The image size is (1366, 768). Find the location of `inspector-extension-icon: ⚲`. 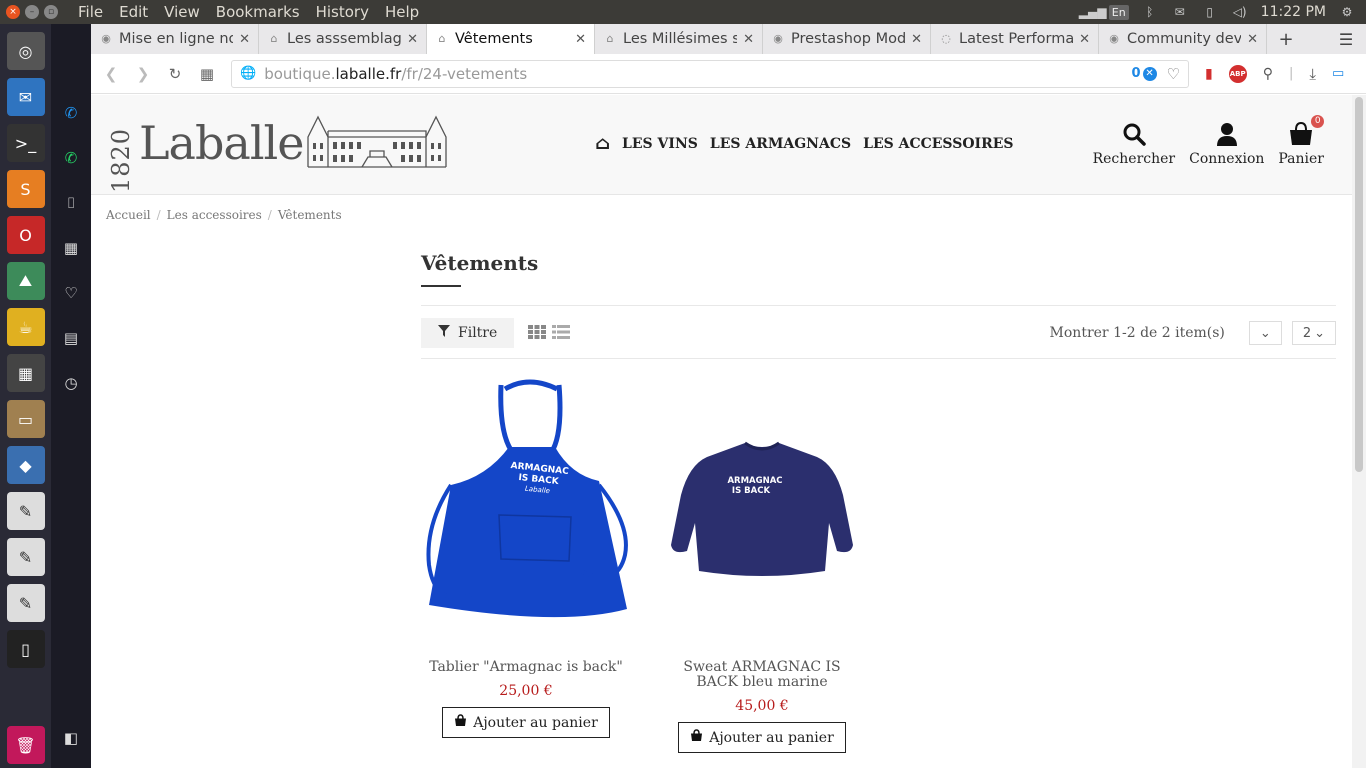

inspector-extension-icon: ⚲ is located at coordinates (1268, 74).